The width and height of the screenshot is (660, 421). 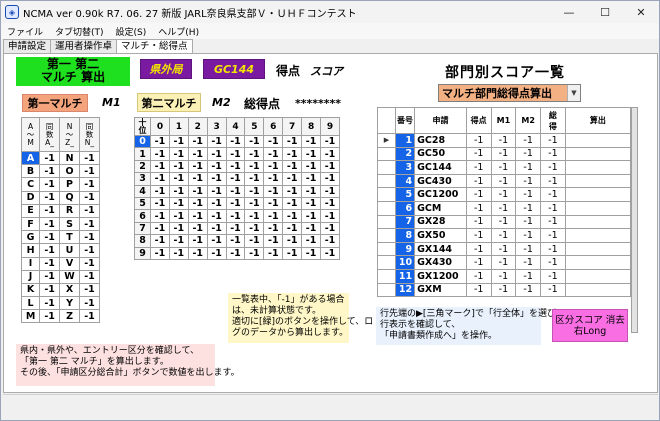 What do you see at coordinates (27, 46) in the screenshot?
I see `tab-application-settings: 申請設定` at bounding box center [27, 46].